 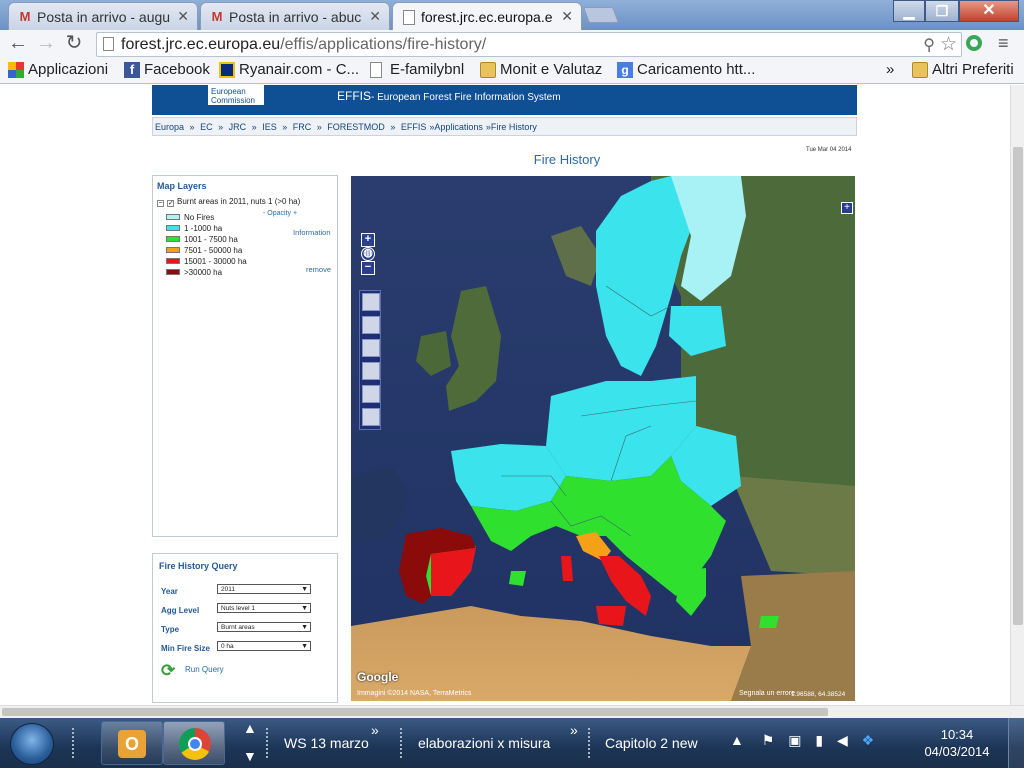 I want to click on tab-gmail-2: M Posta in arrivo - abuc ✕, so click(x=295, y=16).